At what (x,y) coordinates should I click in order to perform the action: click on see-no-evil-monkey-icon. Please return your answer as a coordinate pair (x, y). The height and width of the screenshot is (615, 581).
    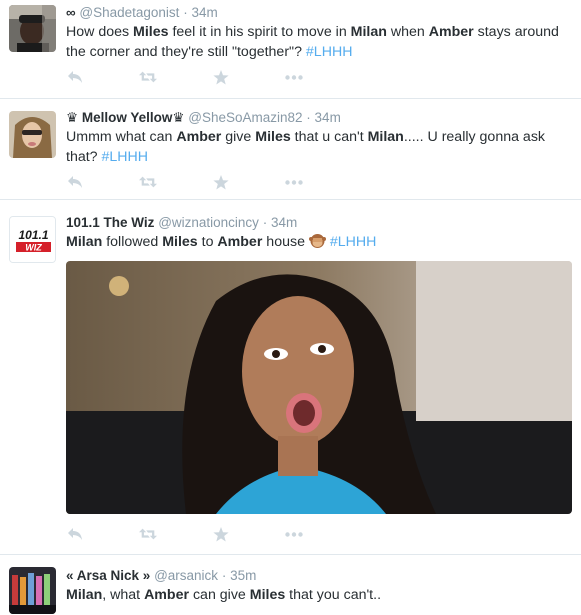
    Looking at the image, I should click on (317, 244).